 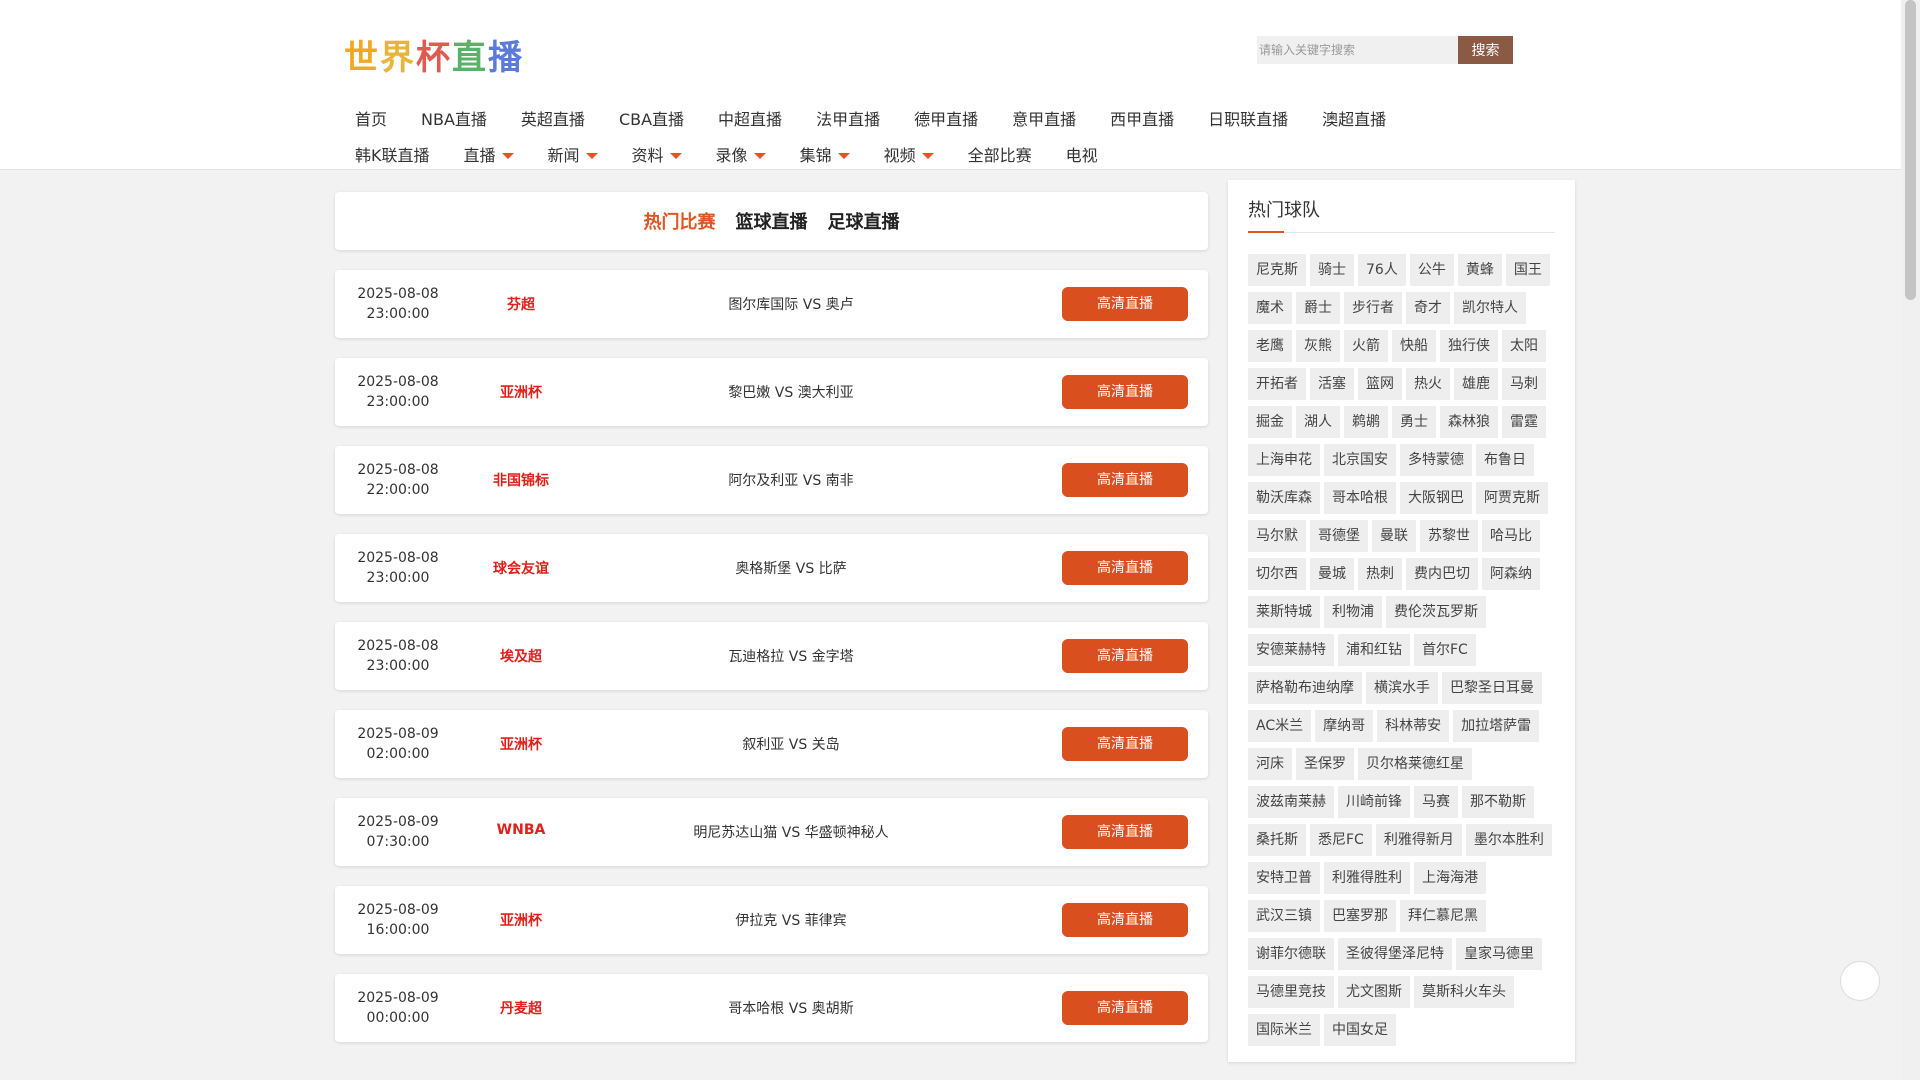 What do you see at coordinates (1402, 688) in the screenshot?
I see `team-tag: 横滨水手` at bounding box center [1402, 688].